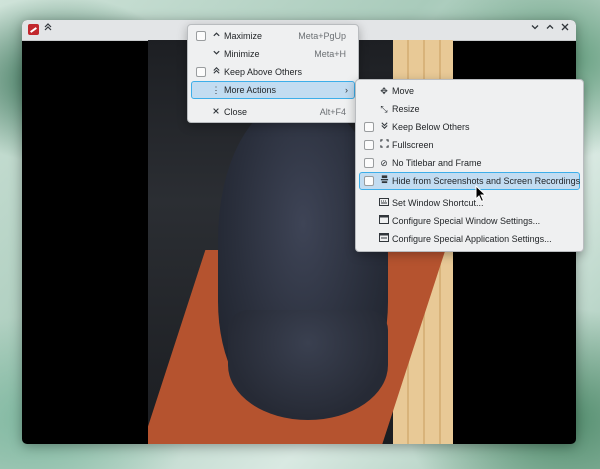 The height and width of the screenshot is (469, 600). I want to click on app-settings-icon, so click(384, 239).